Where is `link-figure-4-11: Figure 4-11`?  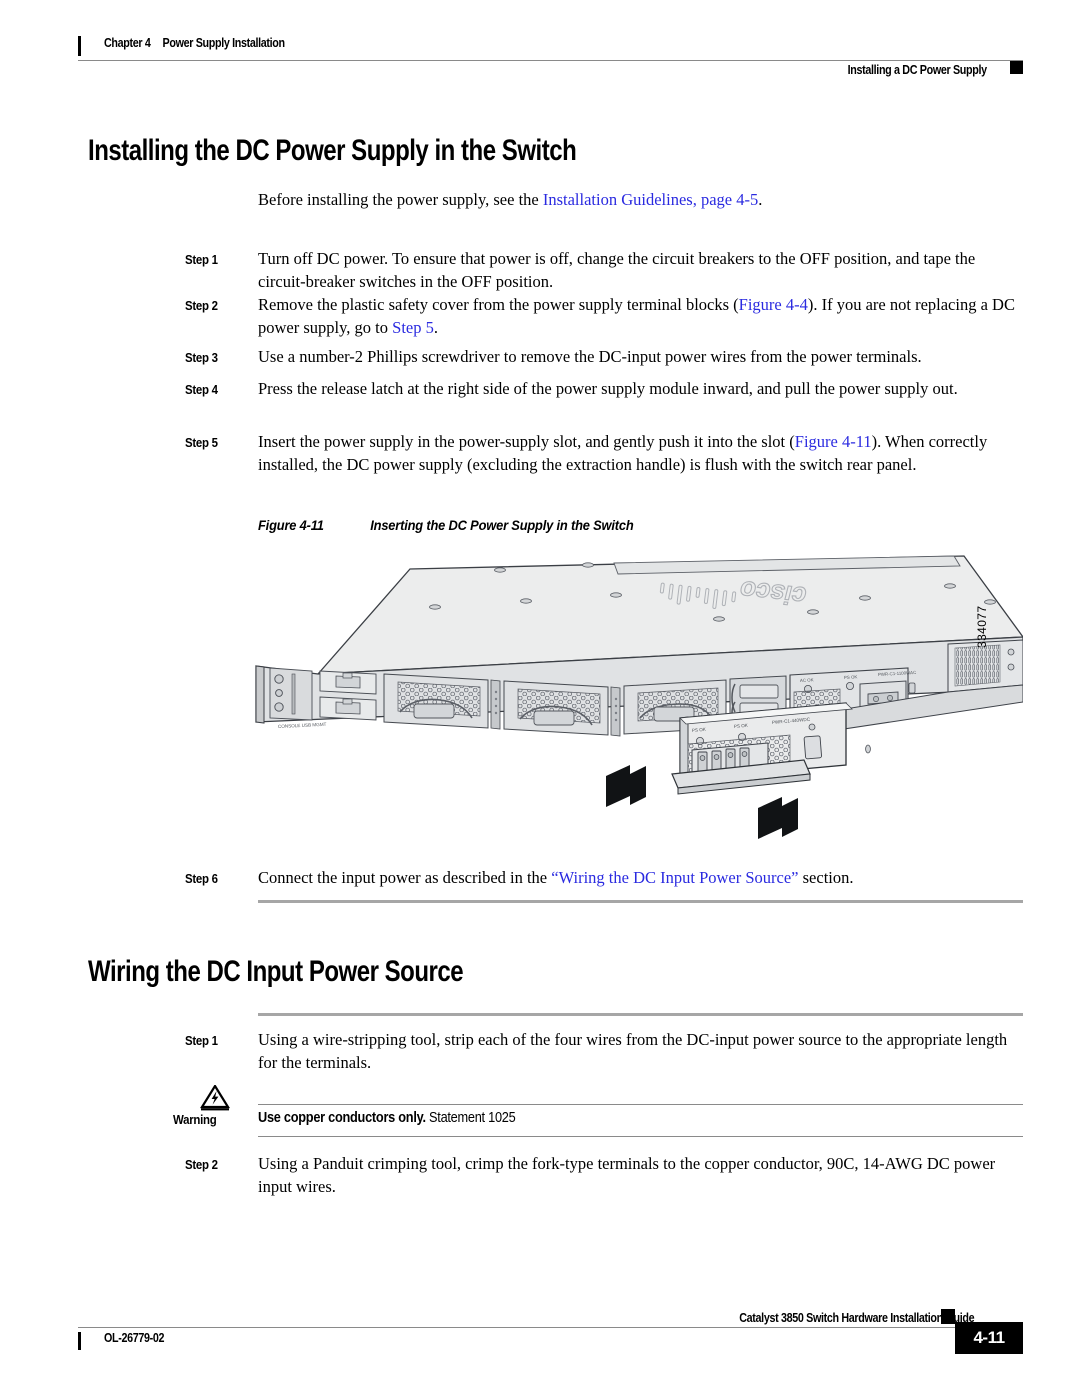 link-figure-4-11: Figure 4-11 is located at coordinates (833, 441).